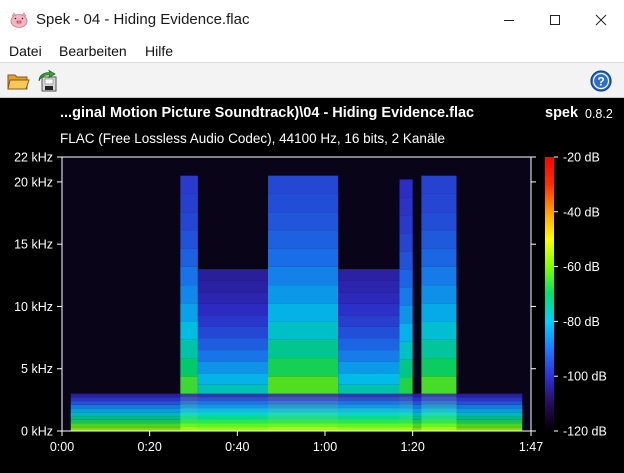 Image resolution: width=624 pixels, height=473 pixels. Describe the element at coordinates (37, 432) in the screenshot. I see `y-tick-label: 0 kHz` at that location.